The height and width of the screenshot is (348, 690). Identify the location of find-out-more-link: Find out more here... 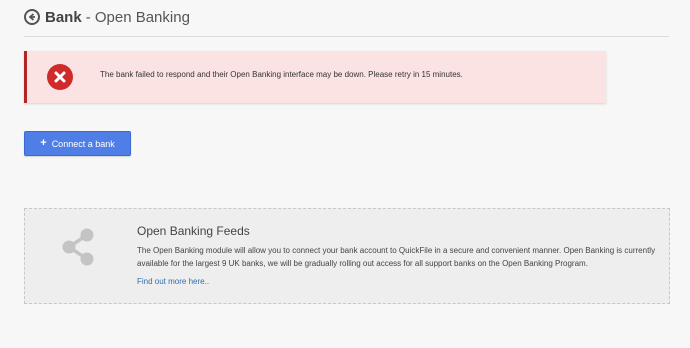
(173, 281).